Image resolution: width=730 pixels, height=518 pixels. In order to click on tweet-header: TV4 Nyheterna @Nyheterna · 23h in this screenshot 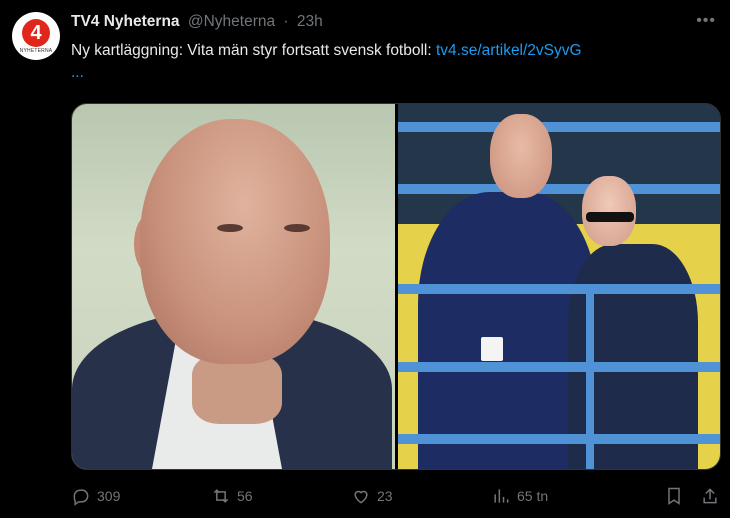, I will do `click(197, 22)`.